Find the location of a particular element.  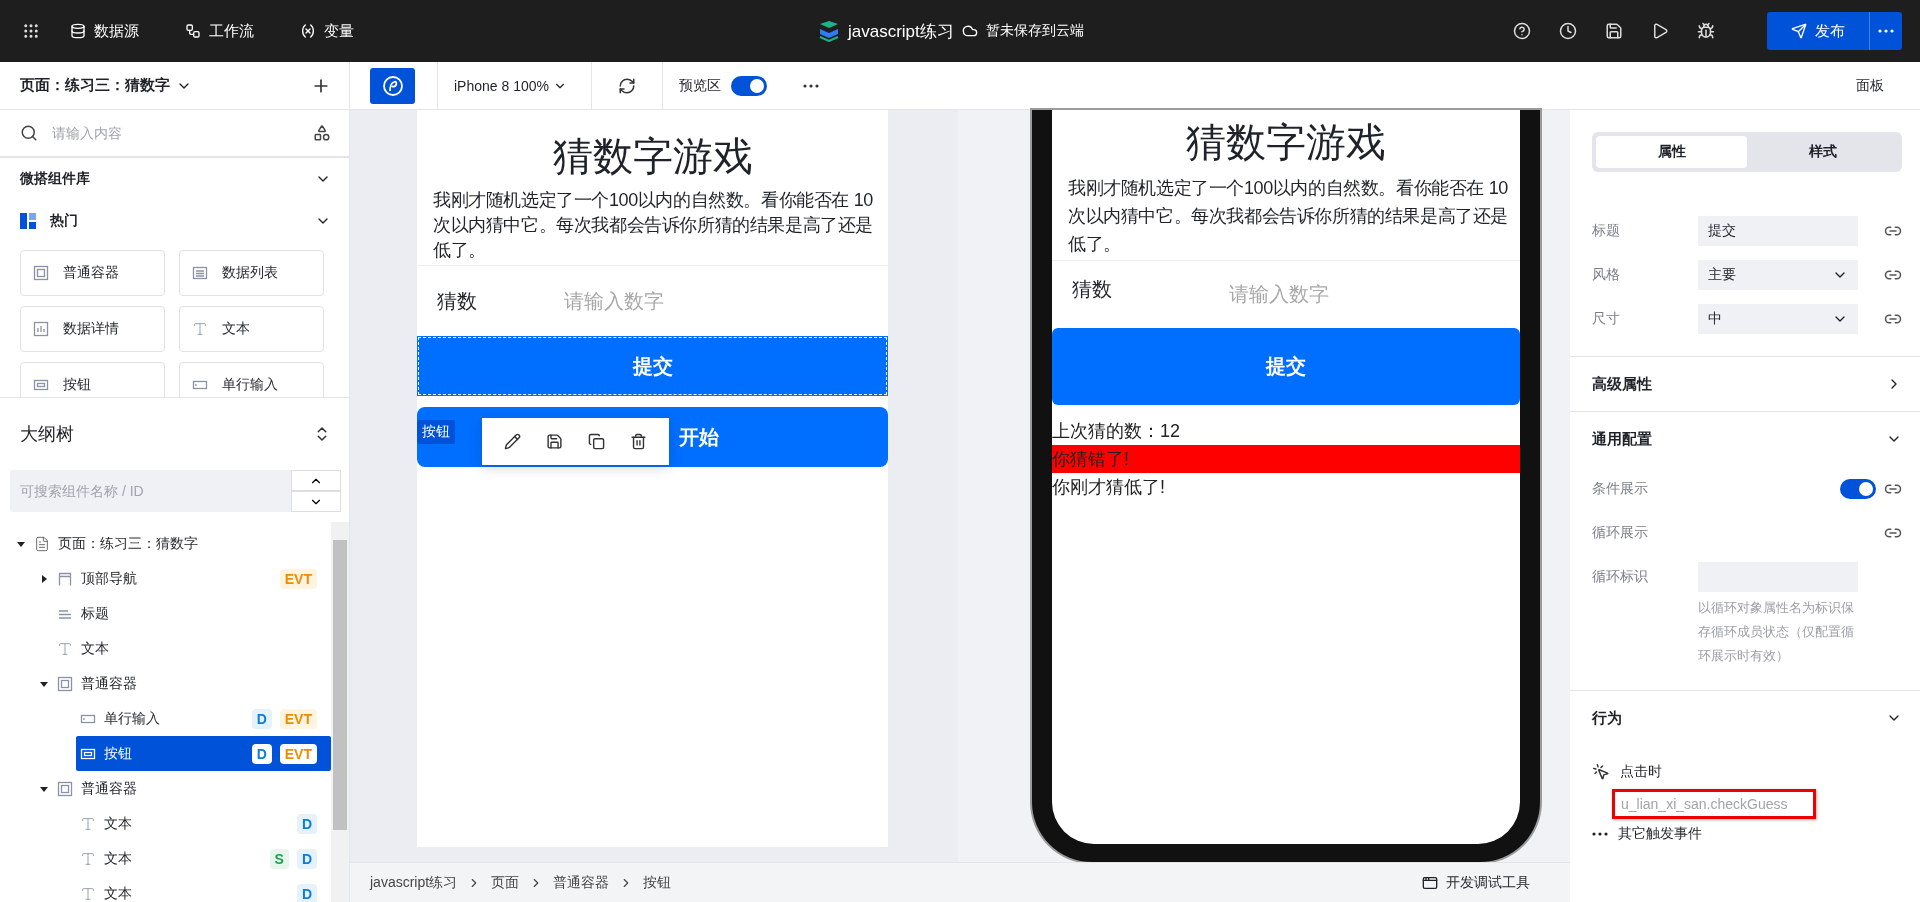

result-text: 你猜错了! is located at coordinates (1286, 459).